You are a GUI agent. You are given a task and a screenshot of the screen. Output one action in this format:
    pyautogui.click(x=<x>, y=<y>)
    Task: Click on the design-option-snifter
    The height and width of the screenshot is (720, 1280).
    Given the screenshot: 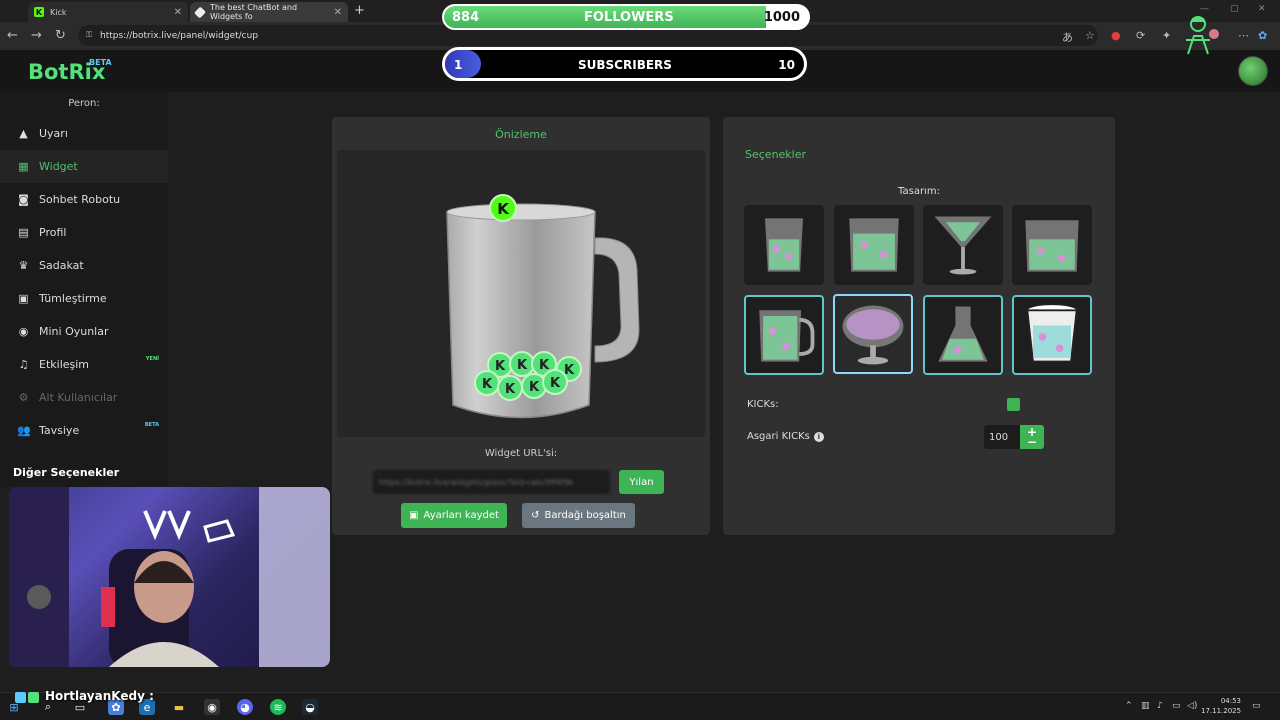 What is the action you would take?
    pyautogui.click(x=873, y=334)
    